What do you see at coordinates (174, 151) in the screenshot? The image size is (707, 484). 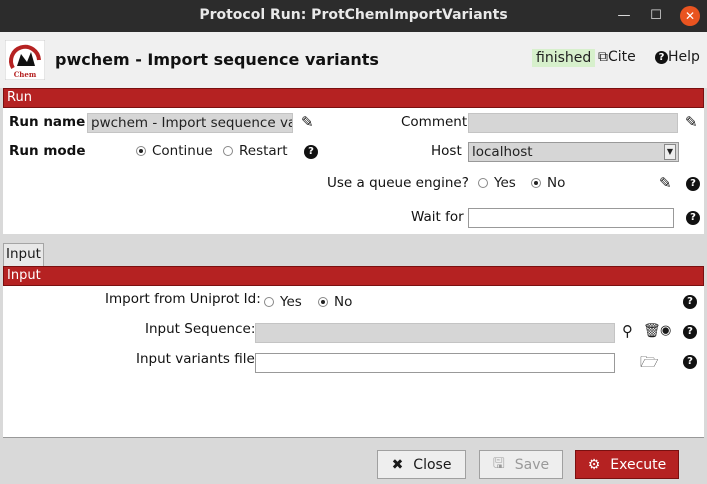 I see `run-mode-continue-radio: Continue` at bounding box center [174, 151].